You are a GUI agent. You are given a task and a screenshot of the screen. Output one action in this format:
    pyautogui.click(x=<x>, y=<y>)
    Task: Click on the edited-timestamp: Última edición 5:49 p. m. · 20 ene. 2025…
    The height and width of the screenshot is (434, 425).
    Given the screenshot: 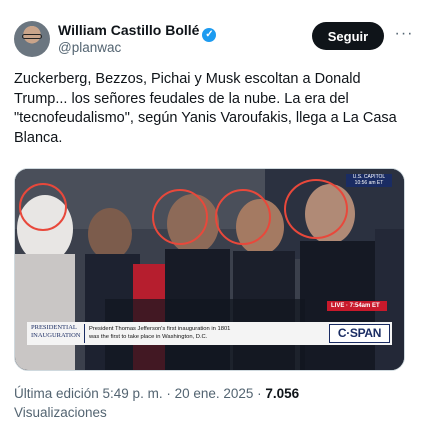 What is the action you would take?
    pyautogui.click(x=139, y=393)
    